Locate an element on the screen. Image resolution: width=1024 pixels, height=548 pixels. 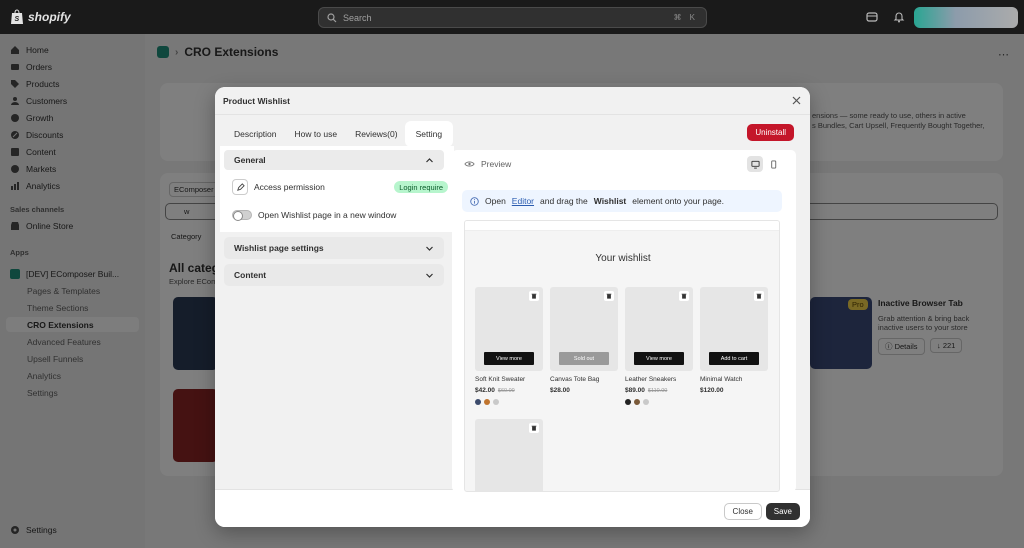
modal-footer: Close Save is located at coordinates (512, 508).